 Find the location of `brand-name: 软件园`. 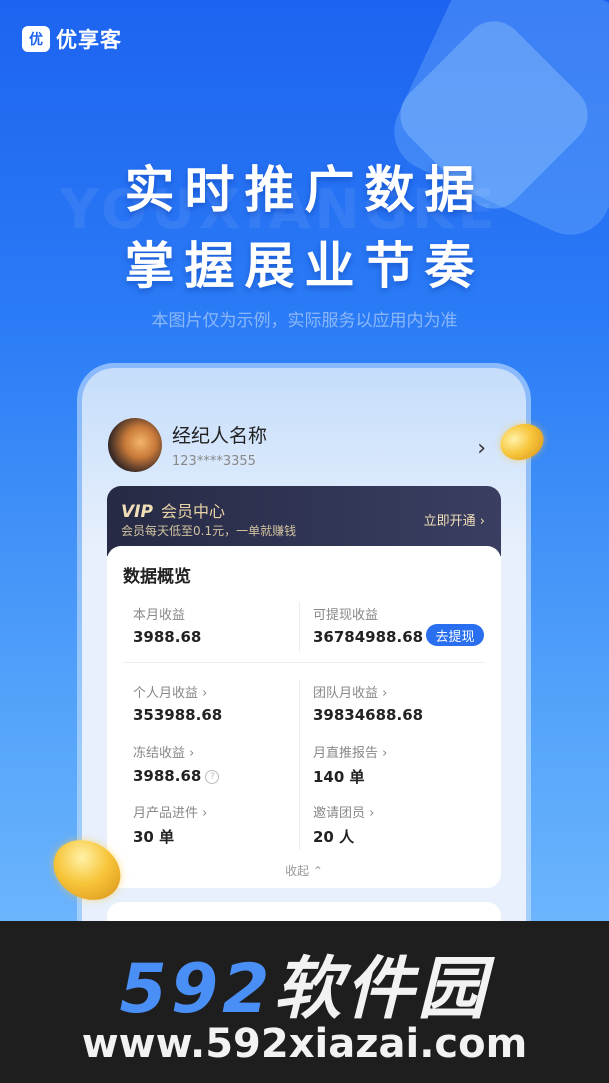

brand-name: 软件园 is located at coordinates (381, 989).